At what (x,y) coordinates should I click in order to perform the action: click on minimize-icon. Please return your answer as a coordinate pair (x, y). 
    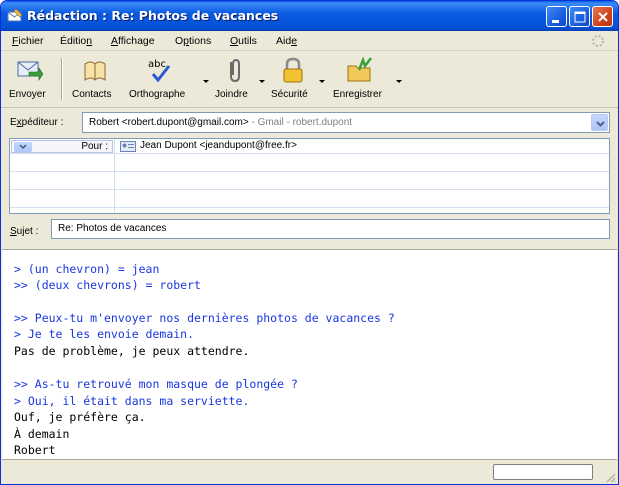
    Looking at the image, I should click on (555, 21).